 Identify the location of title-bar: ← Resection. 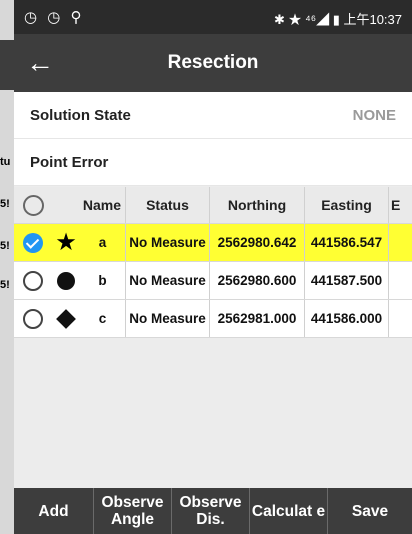
(213, 63).